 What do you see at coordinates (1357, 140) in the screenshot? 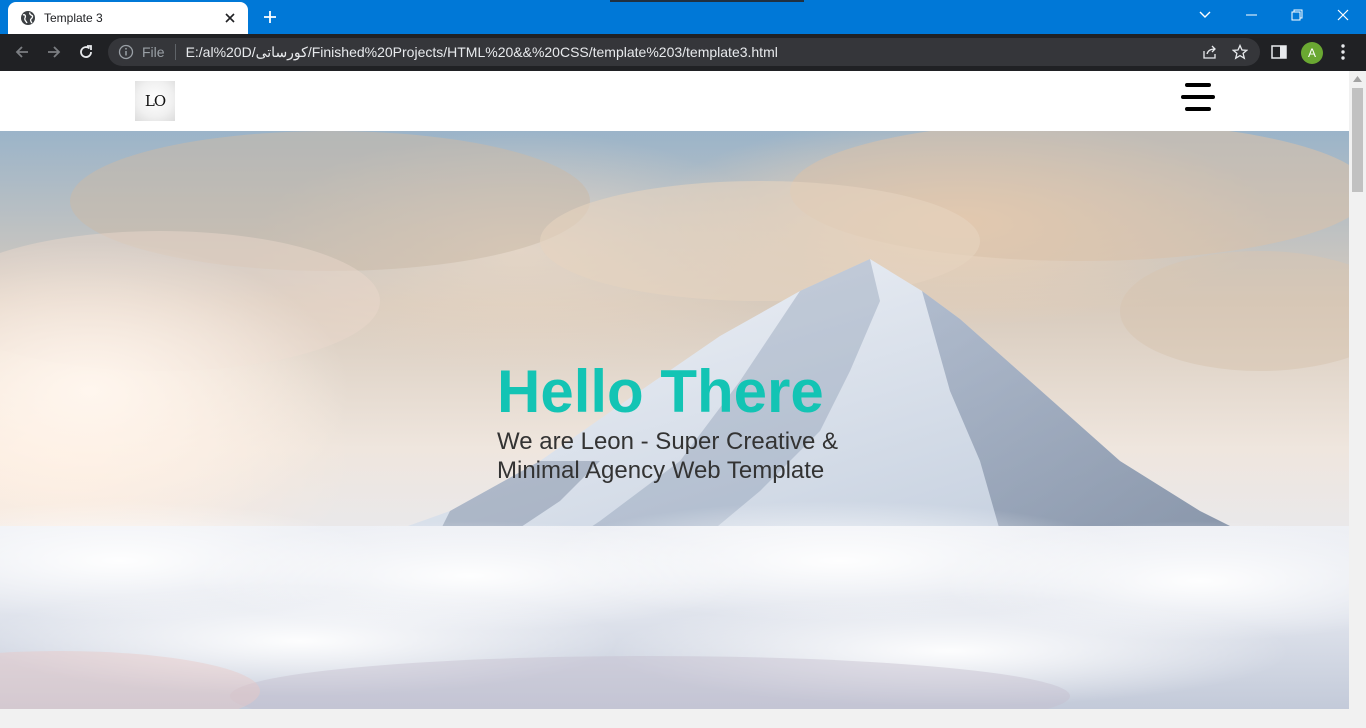
I see `scrollbar-thumb` at bounding box center [1357, 140].